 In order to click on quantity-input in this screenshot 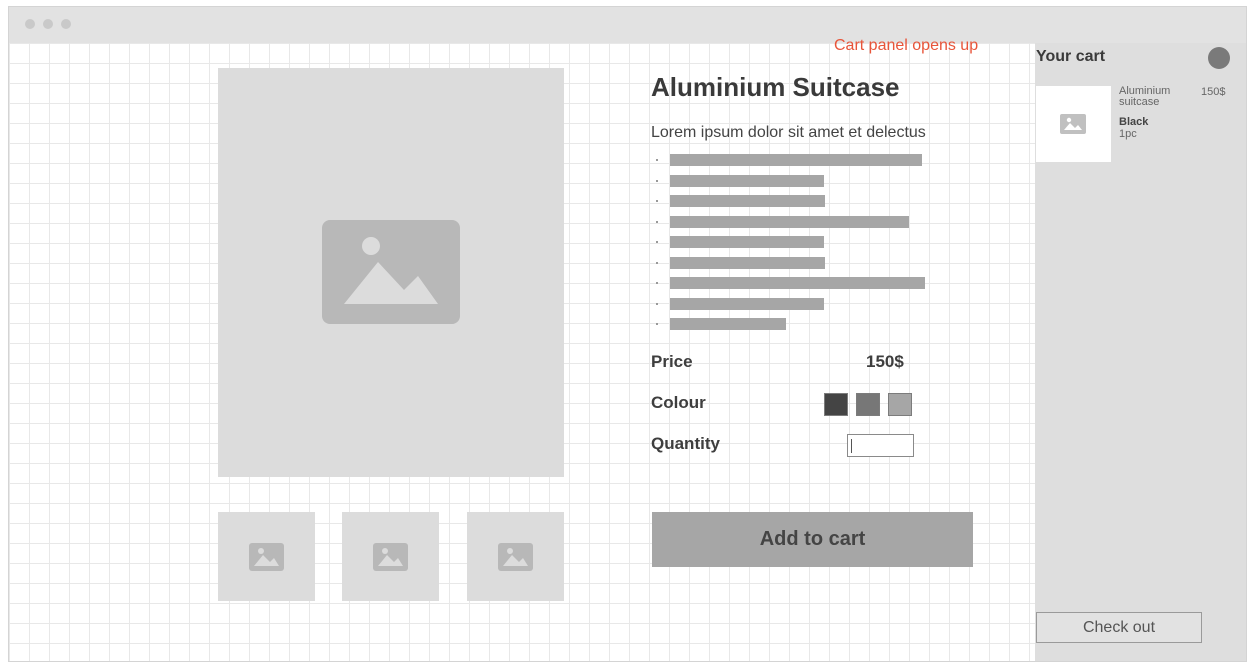, I will do `click(880, 445)`.